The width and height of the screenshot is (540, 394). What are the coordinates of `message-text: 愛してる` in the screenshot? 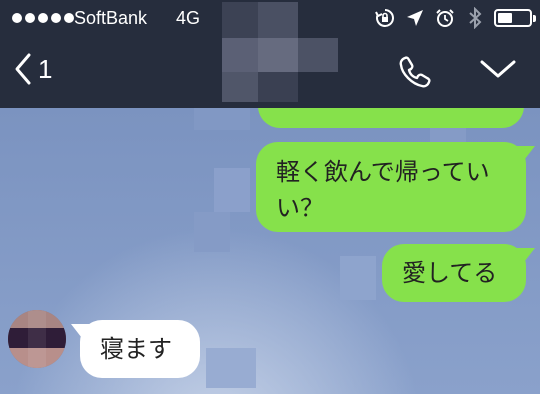 It's located at (450, 273).